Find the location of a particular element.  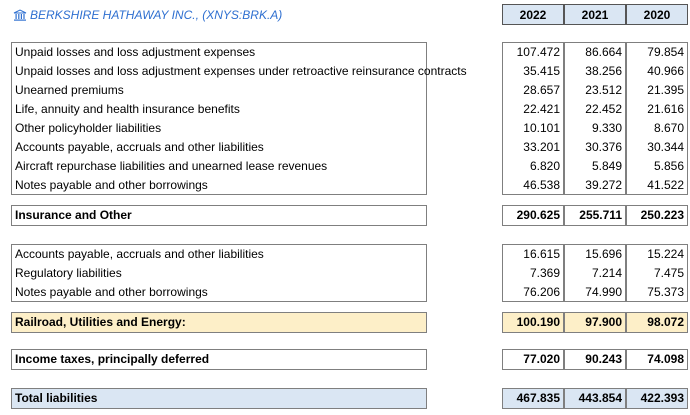

section2-col-2020: 15.224 7.475 75.373 is located at coordinates (657, 273).